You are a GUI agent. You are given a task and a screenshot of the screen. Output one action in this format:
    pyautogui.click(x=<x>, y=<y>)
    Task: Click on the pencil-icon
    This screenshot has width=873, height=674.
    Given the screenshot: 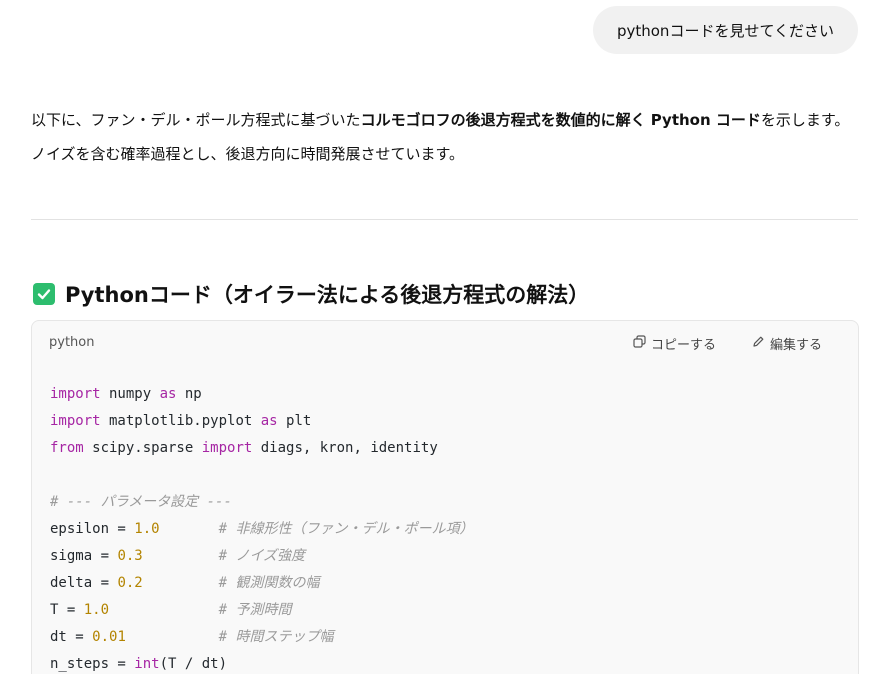 What is the action you would take?
    pyautogui.click(x=758, y=343)
    